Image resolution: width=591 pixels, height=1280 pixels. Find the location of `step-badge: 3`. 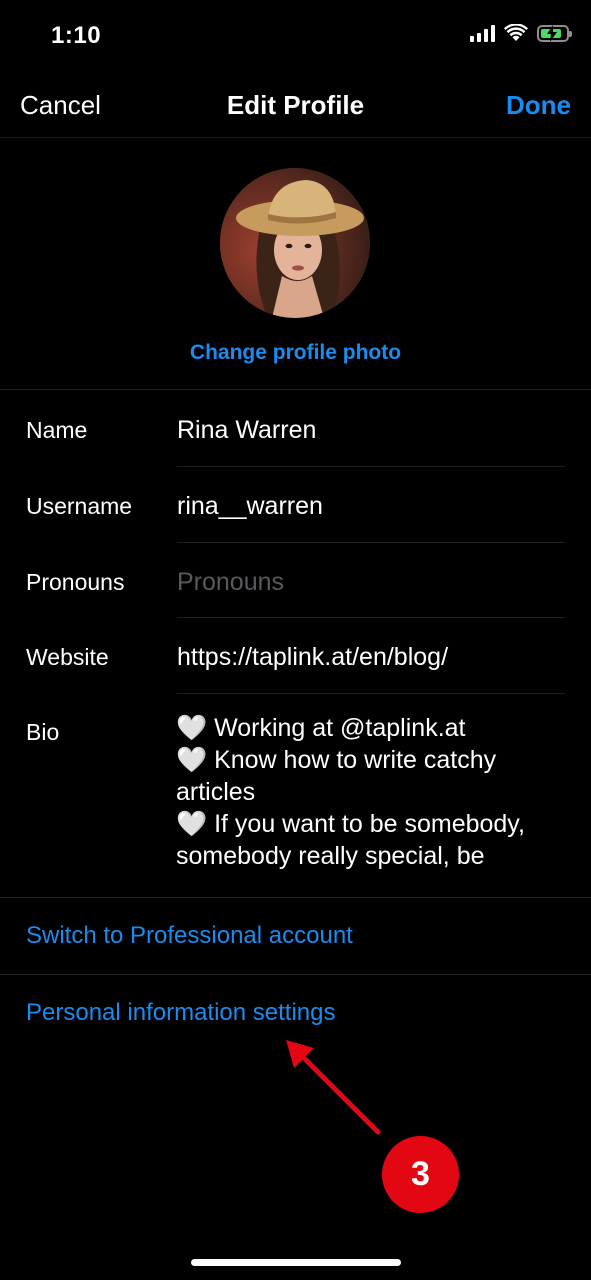

step-badge: 3 is located at coordinates (420, 1174).